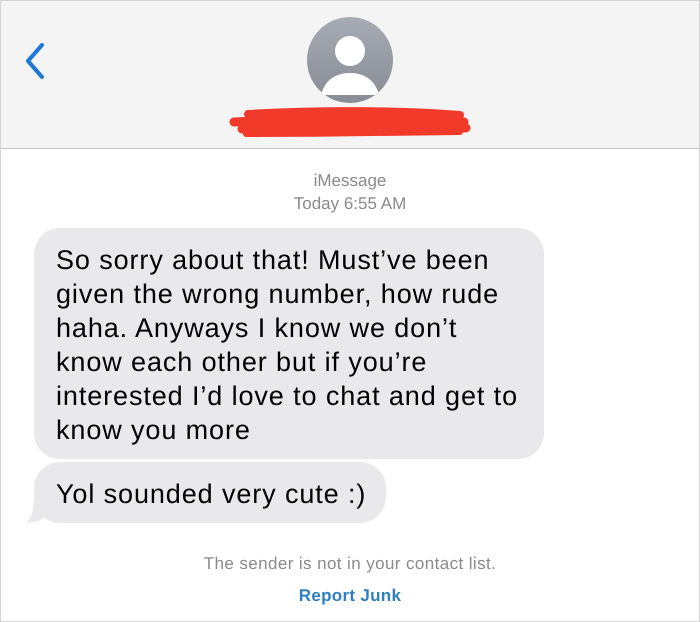 This screenshot has height=622, width=700. What do you see at coordinates (350, 60) in the screenshot?
I see `avatar-silhouette-icon` at bounding box center [350, 60].